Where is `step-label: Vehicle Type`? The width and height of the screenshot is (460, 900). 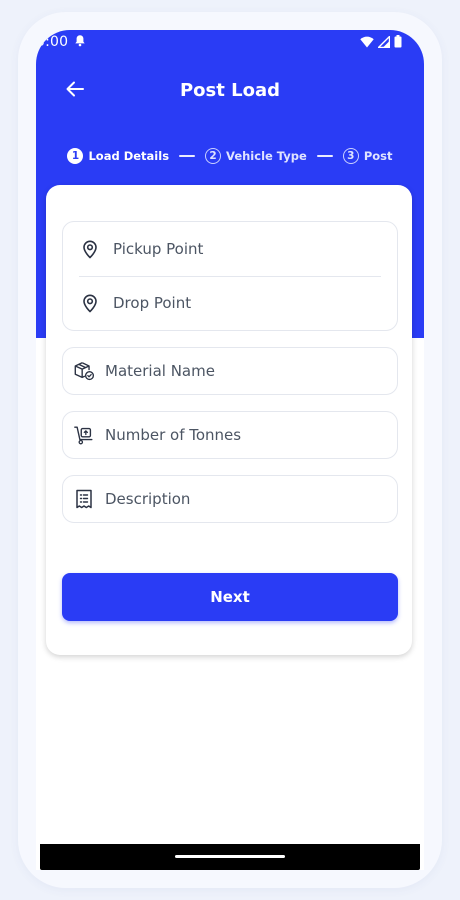
step-label: Vehicle Type is located at coordinates (266, 156).